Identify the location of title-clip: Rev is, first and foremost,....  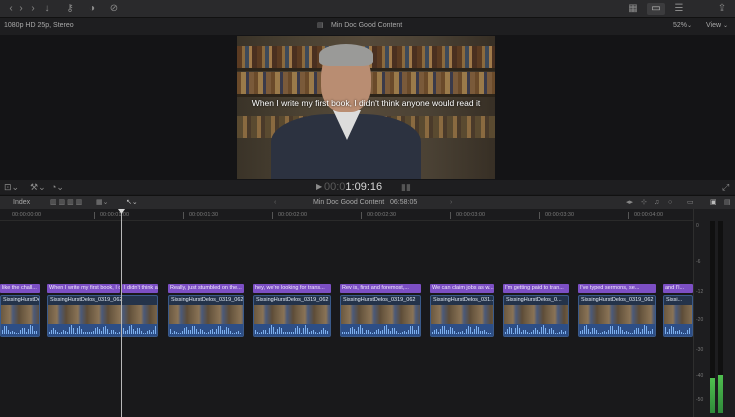
(380, 288).